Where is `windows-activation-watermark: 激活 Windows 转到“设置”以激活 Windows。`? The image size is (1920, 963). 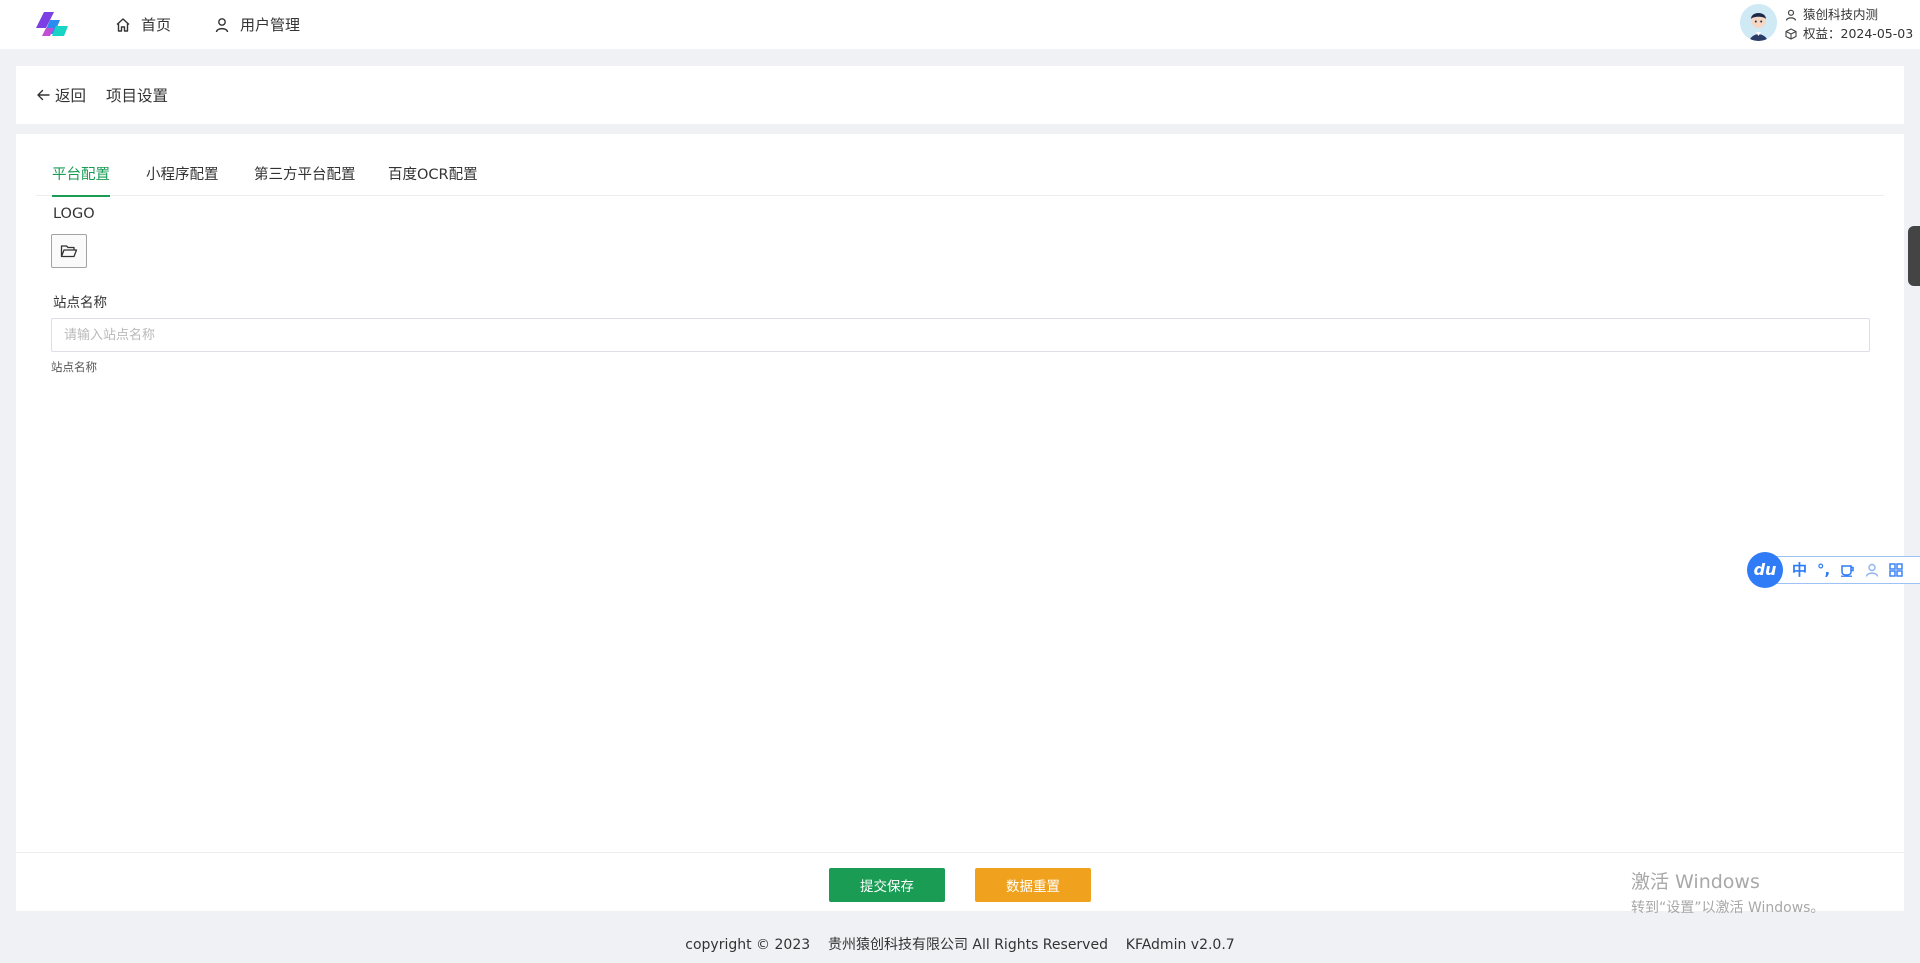
windows-activation-watermark: 激活 Windows 转到“设置”以激活 Windows。 is located at coordinates (1727, 892).